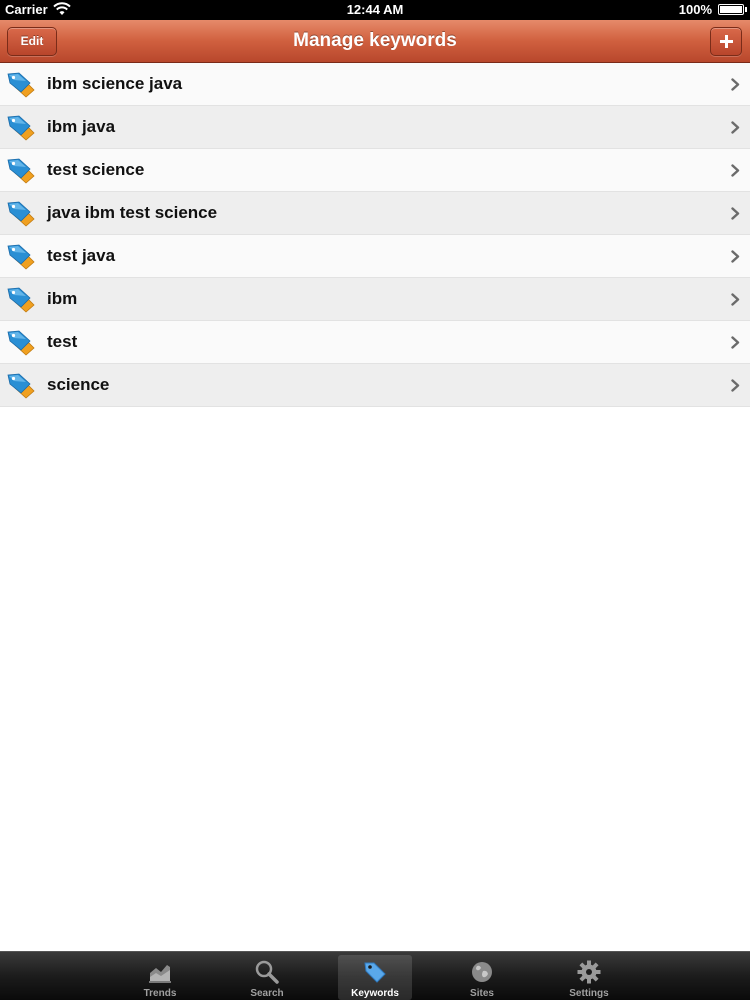  I want to click on tab-keywords: Keywords, so click(375, 977).